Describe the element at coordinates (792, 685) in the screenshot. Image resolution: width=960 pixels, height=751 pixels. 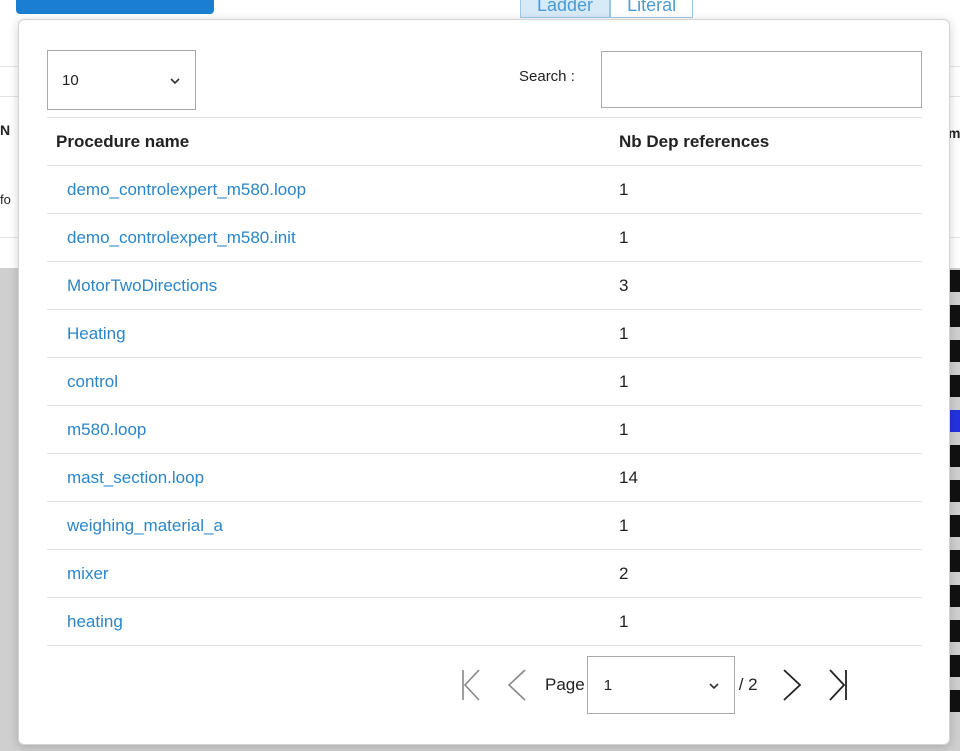
I see `next-page-icon` at that location.